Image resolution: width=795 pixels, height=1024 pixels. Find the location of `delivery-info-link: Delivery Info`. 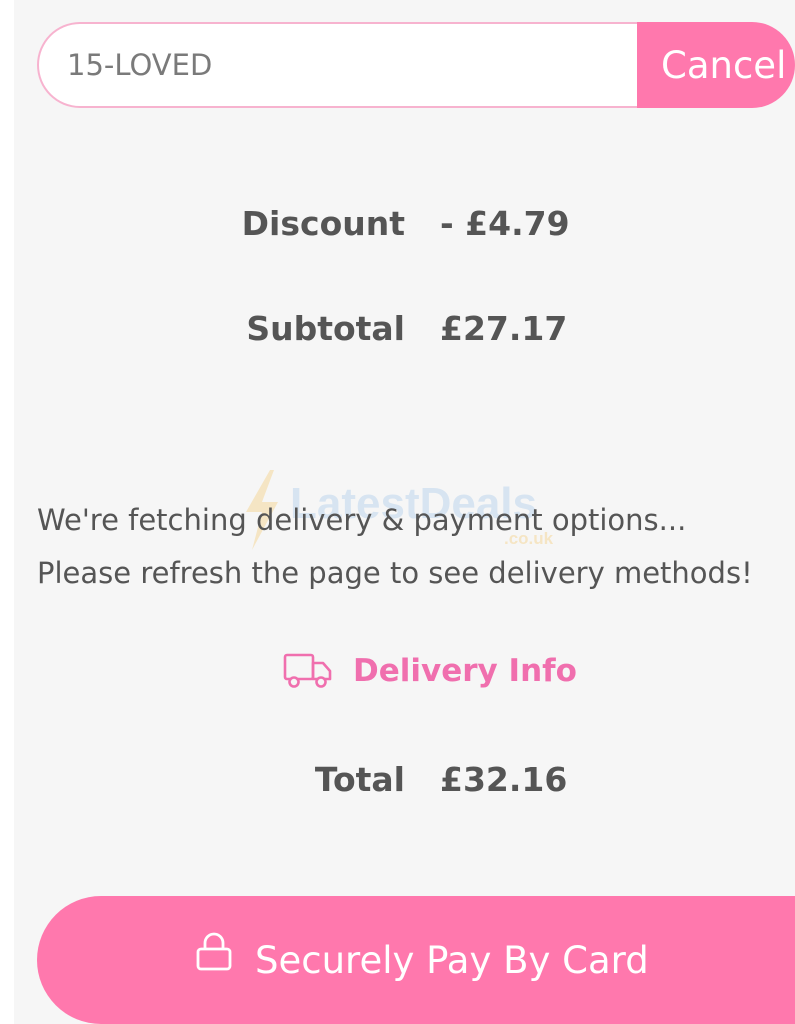

delivery-info-link: Delivery Info is located at coordinates (430, 671).